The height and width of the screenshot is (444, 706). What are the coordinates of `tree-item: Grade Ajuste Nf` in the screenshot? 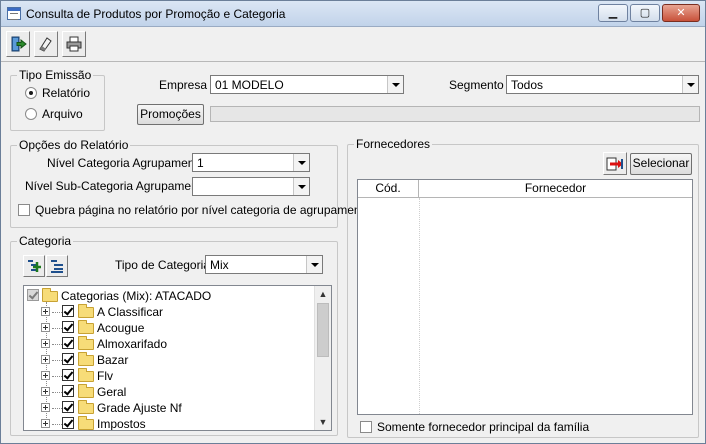 It's located at (169, 408).